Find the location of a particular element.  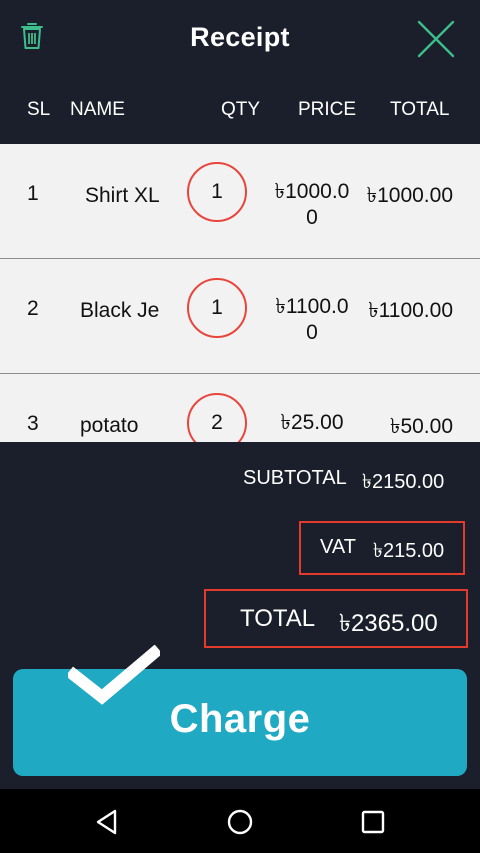

table-row: 1 Shirt XL 1 ৳1000.0 0 ৳1000.00 is located at coordinates (240, 201).